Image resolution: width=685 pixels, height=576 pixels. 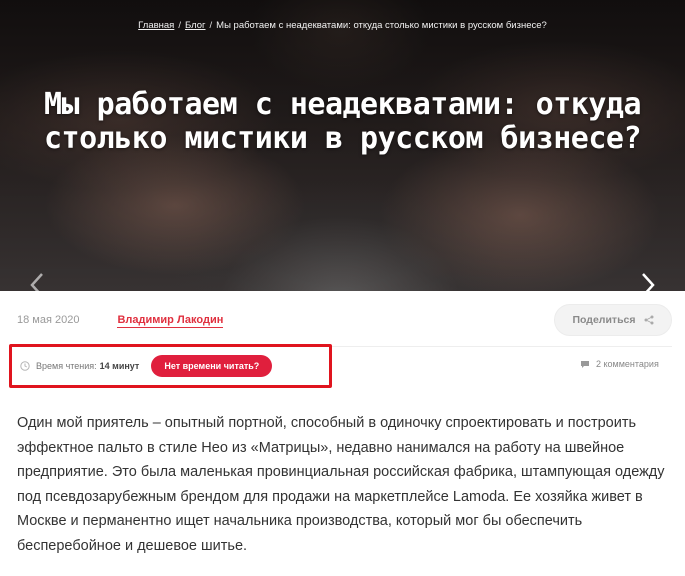 I want to click on author-link: Владимир Лакодин, so click(x=170, y=320).